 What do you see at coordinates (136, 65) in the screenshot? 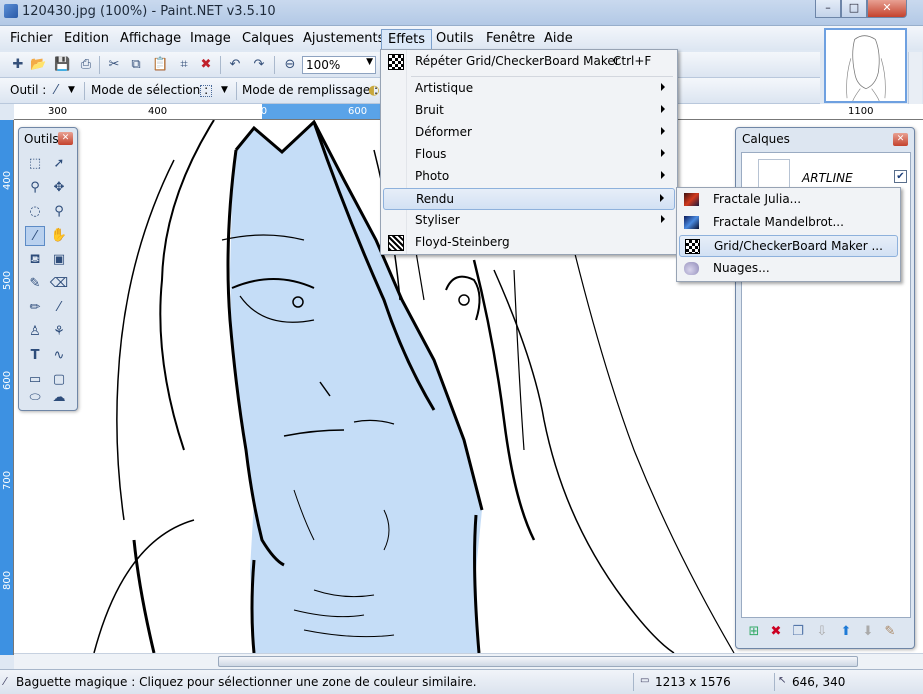
I see `copy-icon: ⧉` at bounding box center [136, 65].